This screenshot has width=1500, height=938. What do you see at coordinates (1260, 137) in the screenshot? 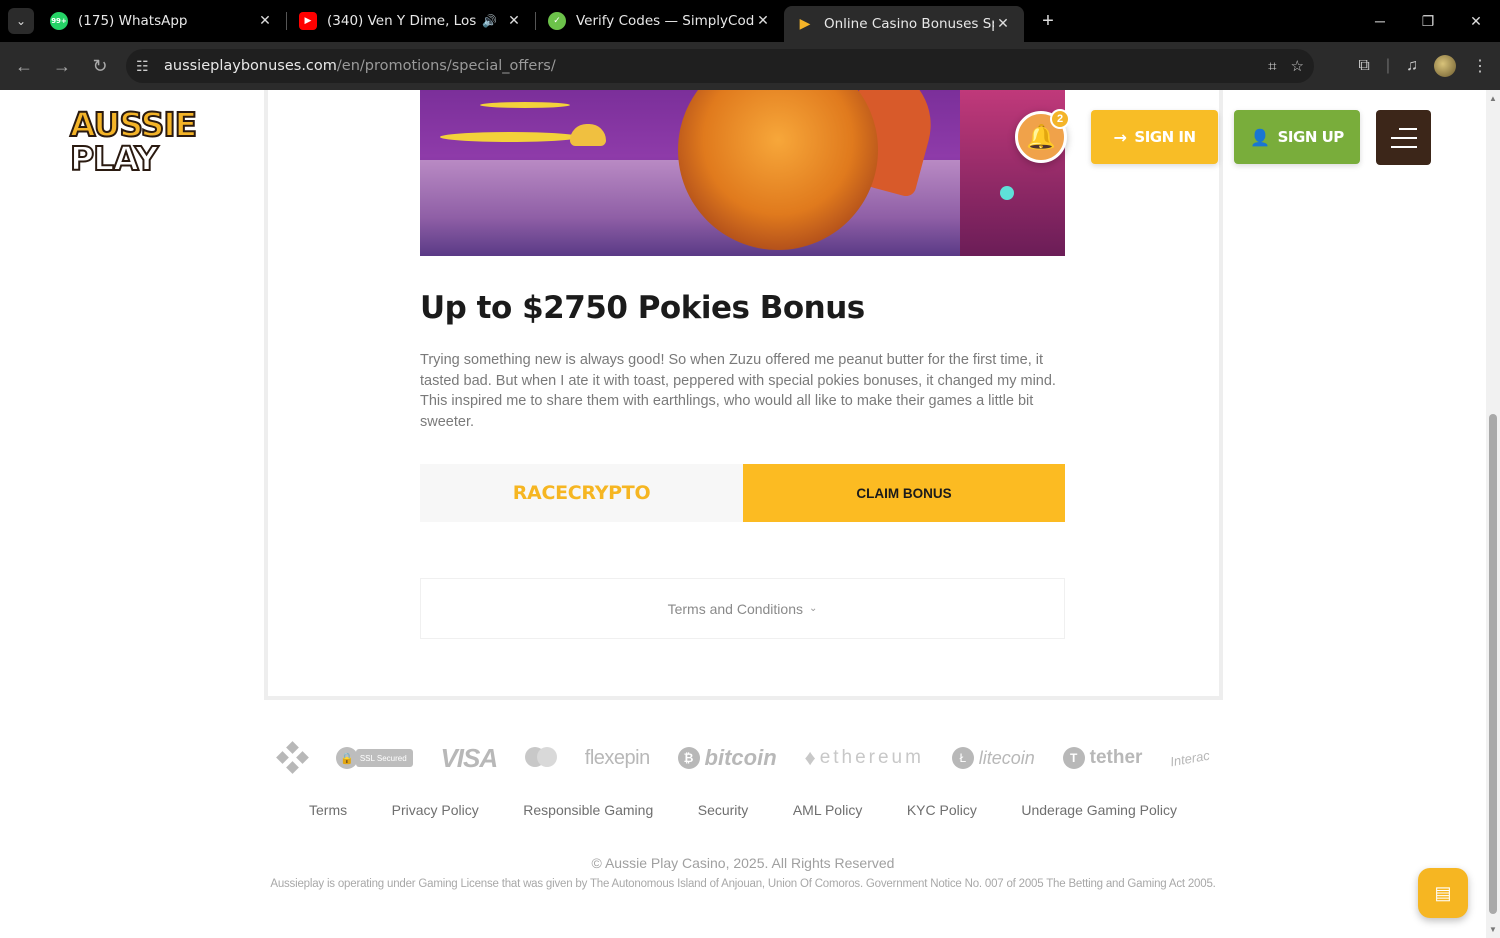
I see `add-user-icon: 👤` at bounding box center [1260, 137].